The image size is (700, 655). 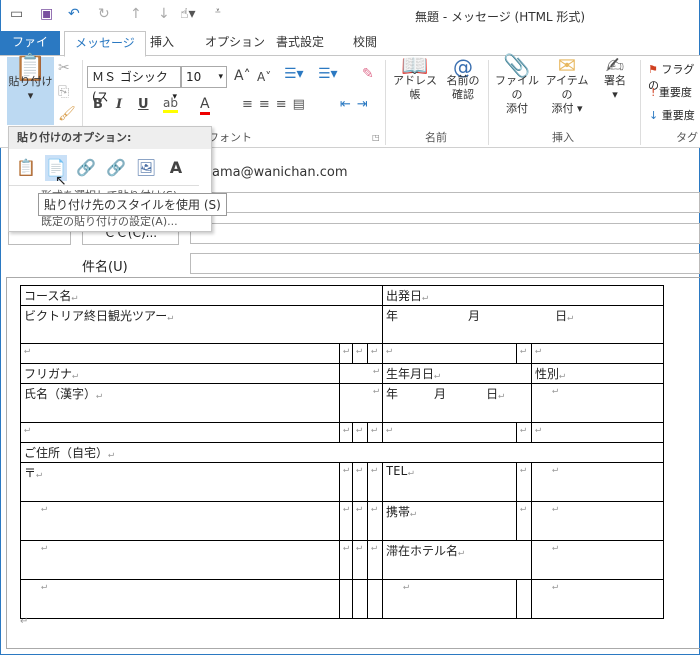 What do you see at coordinates (445, 233) in the screenshot?
I see `cc-field` at bounding box center [445, 233].